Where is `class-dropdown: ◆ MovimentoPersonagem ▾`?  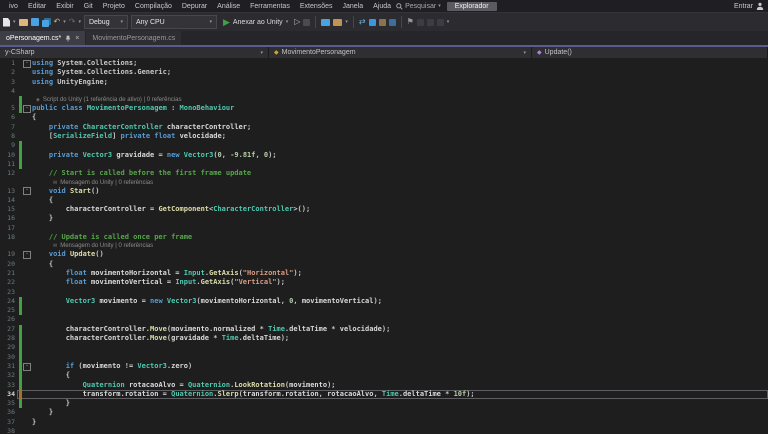 class-dropdown: ◆ MovimentoPersonagem ▾ is located at coordinates (400, 52).